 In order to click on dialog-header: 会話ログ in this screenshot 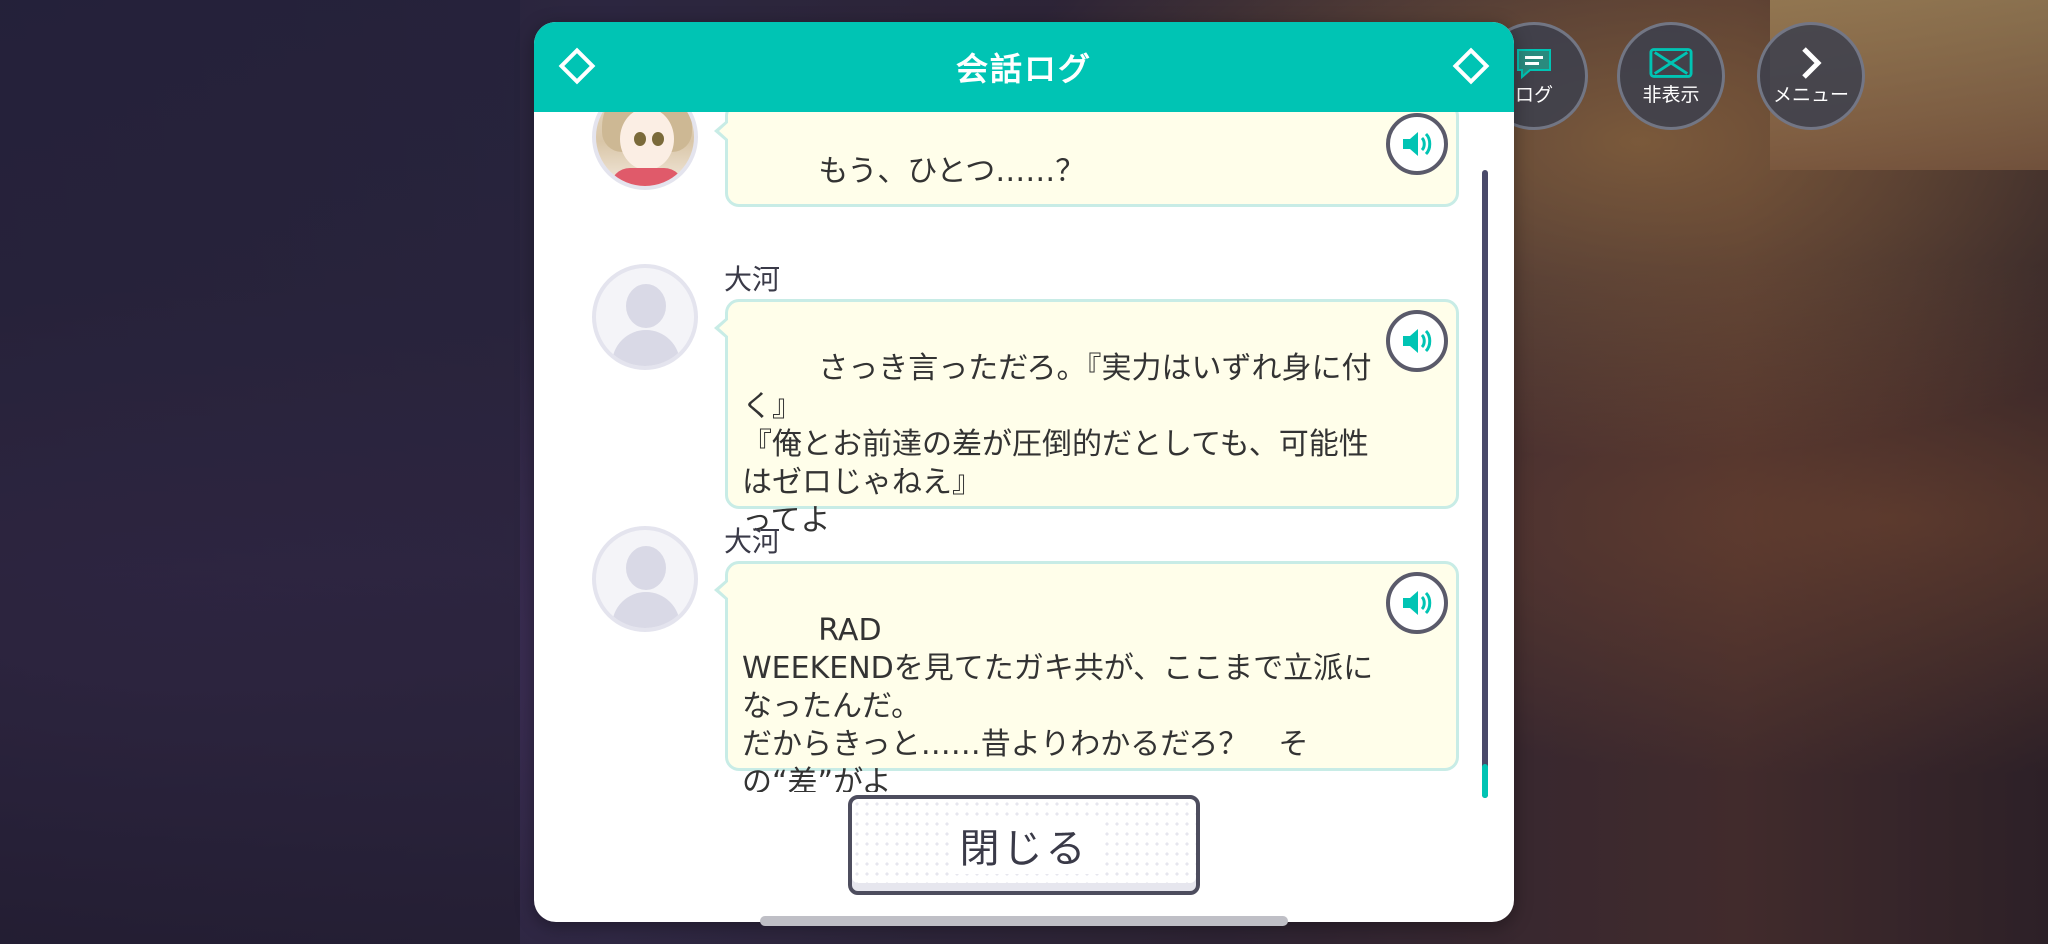, I will do `click(1024, 67)`.